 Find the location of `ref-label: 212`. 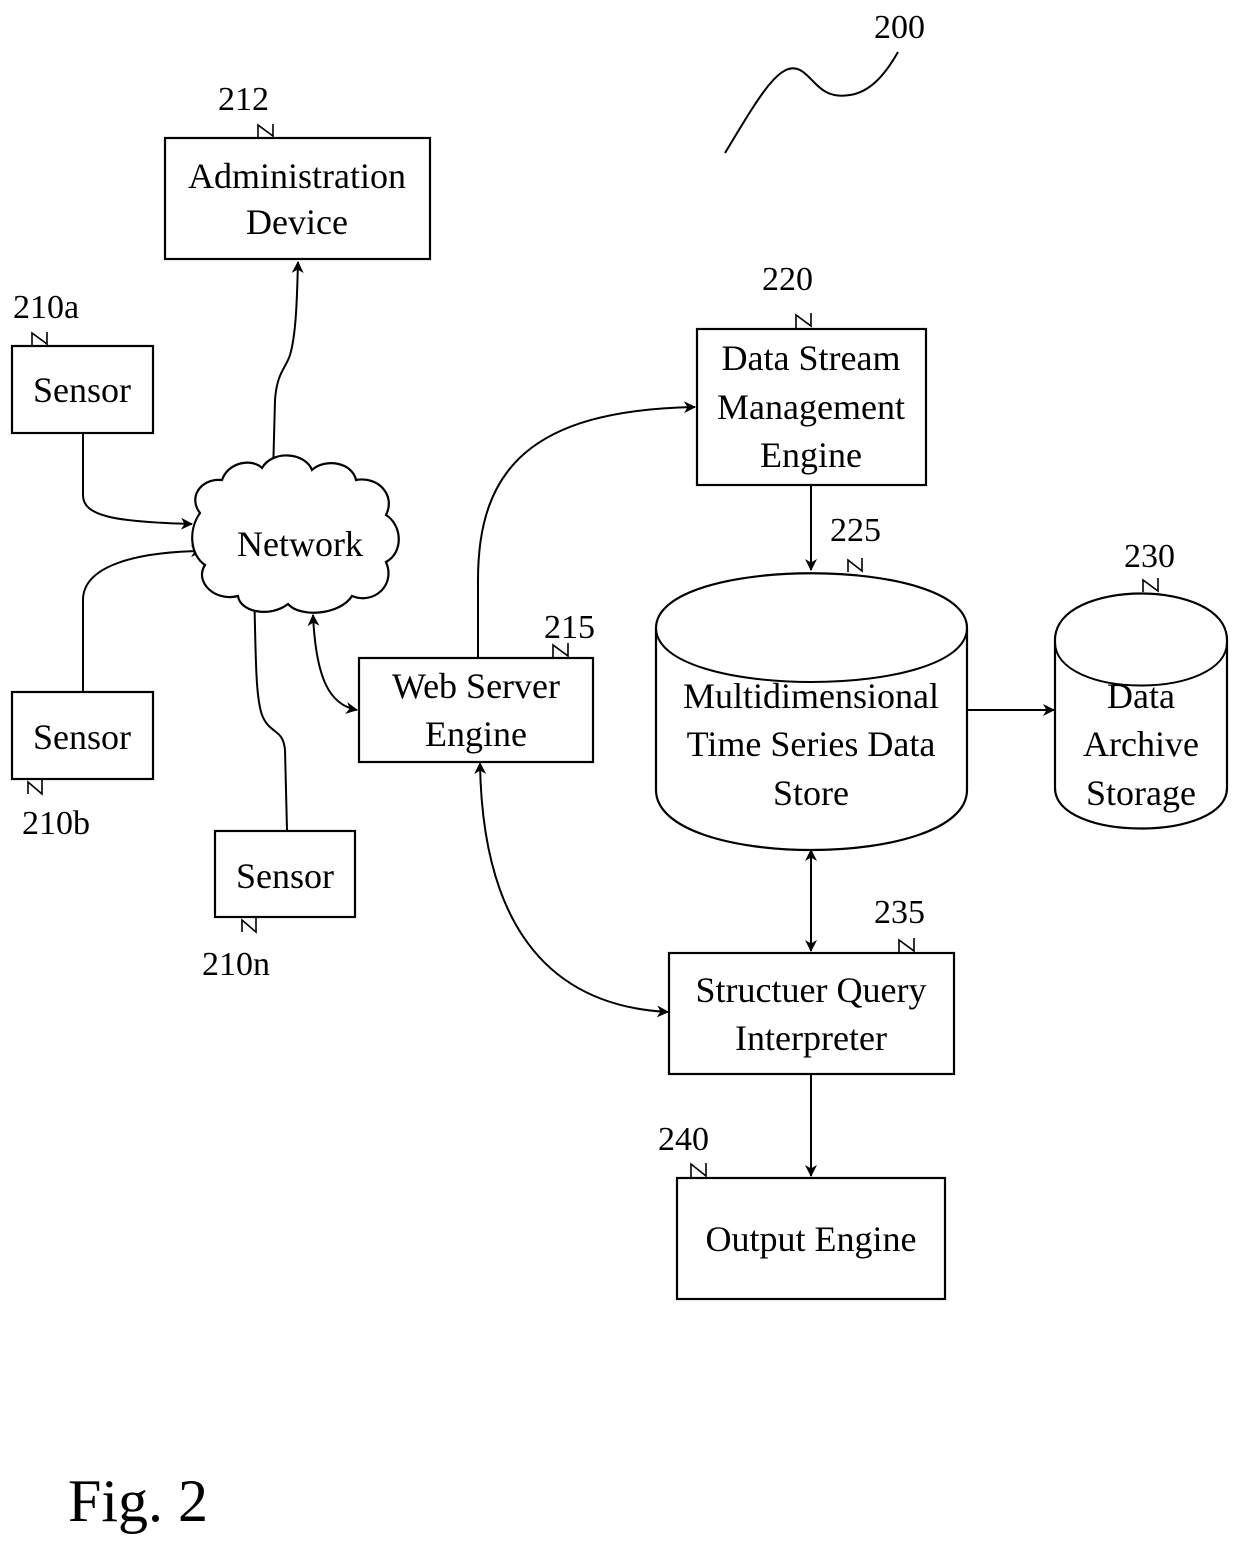

ref-label: 212 is located at coordinates (243, 99).